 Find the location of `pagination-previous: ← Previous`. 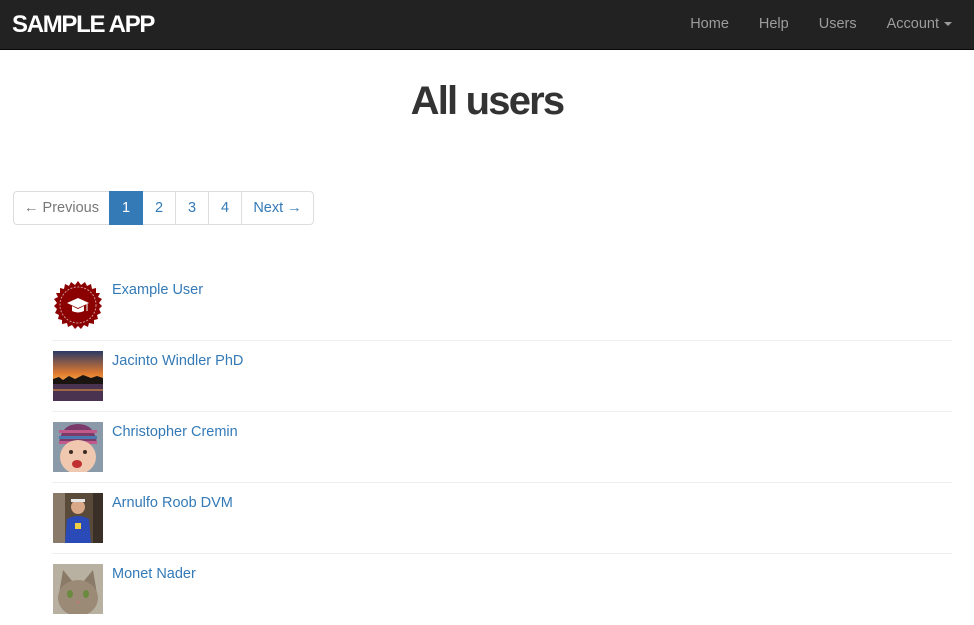

pagination-previous: ← Previous is located at coordinates (61, 208).